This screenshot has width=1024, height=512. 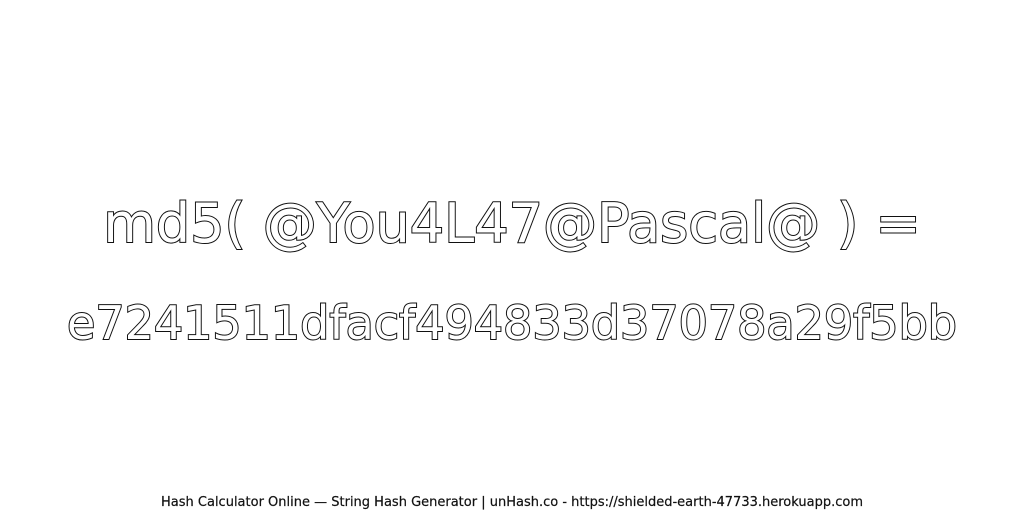 I want to click on hash-expression: md5( @You4L47@Pascal@ ) =, so click(x=512, y=223).